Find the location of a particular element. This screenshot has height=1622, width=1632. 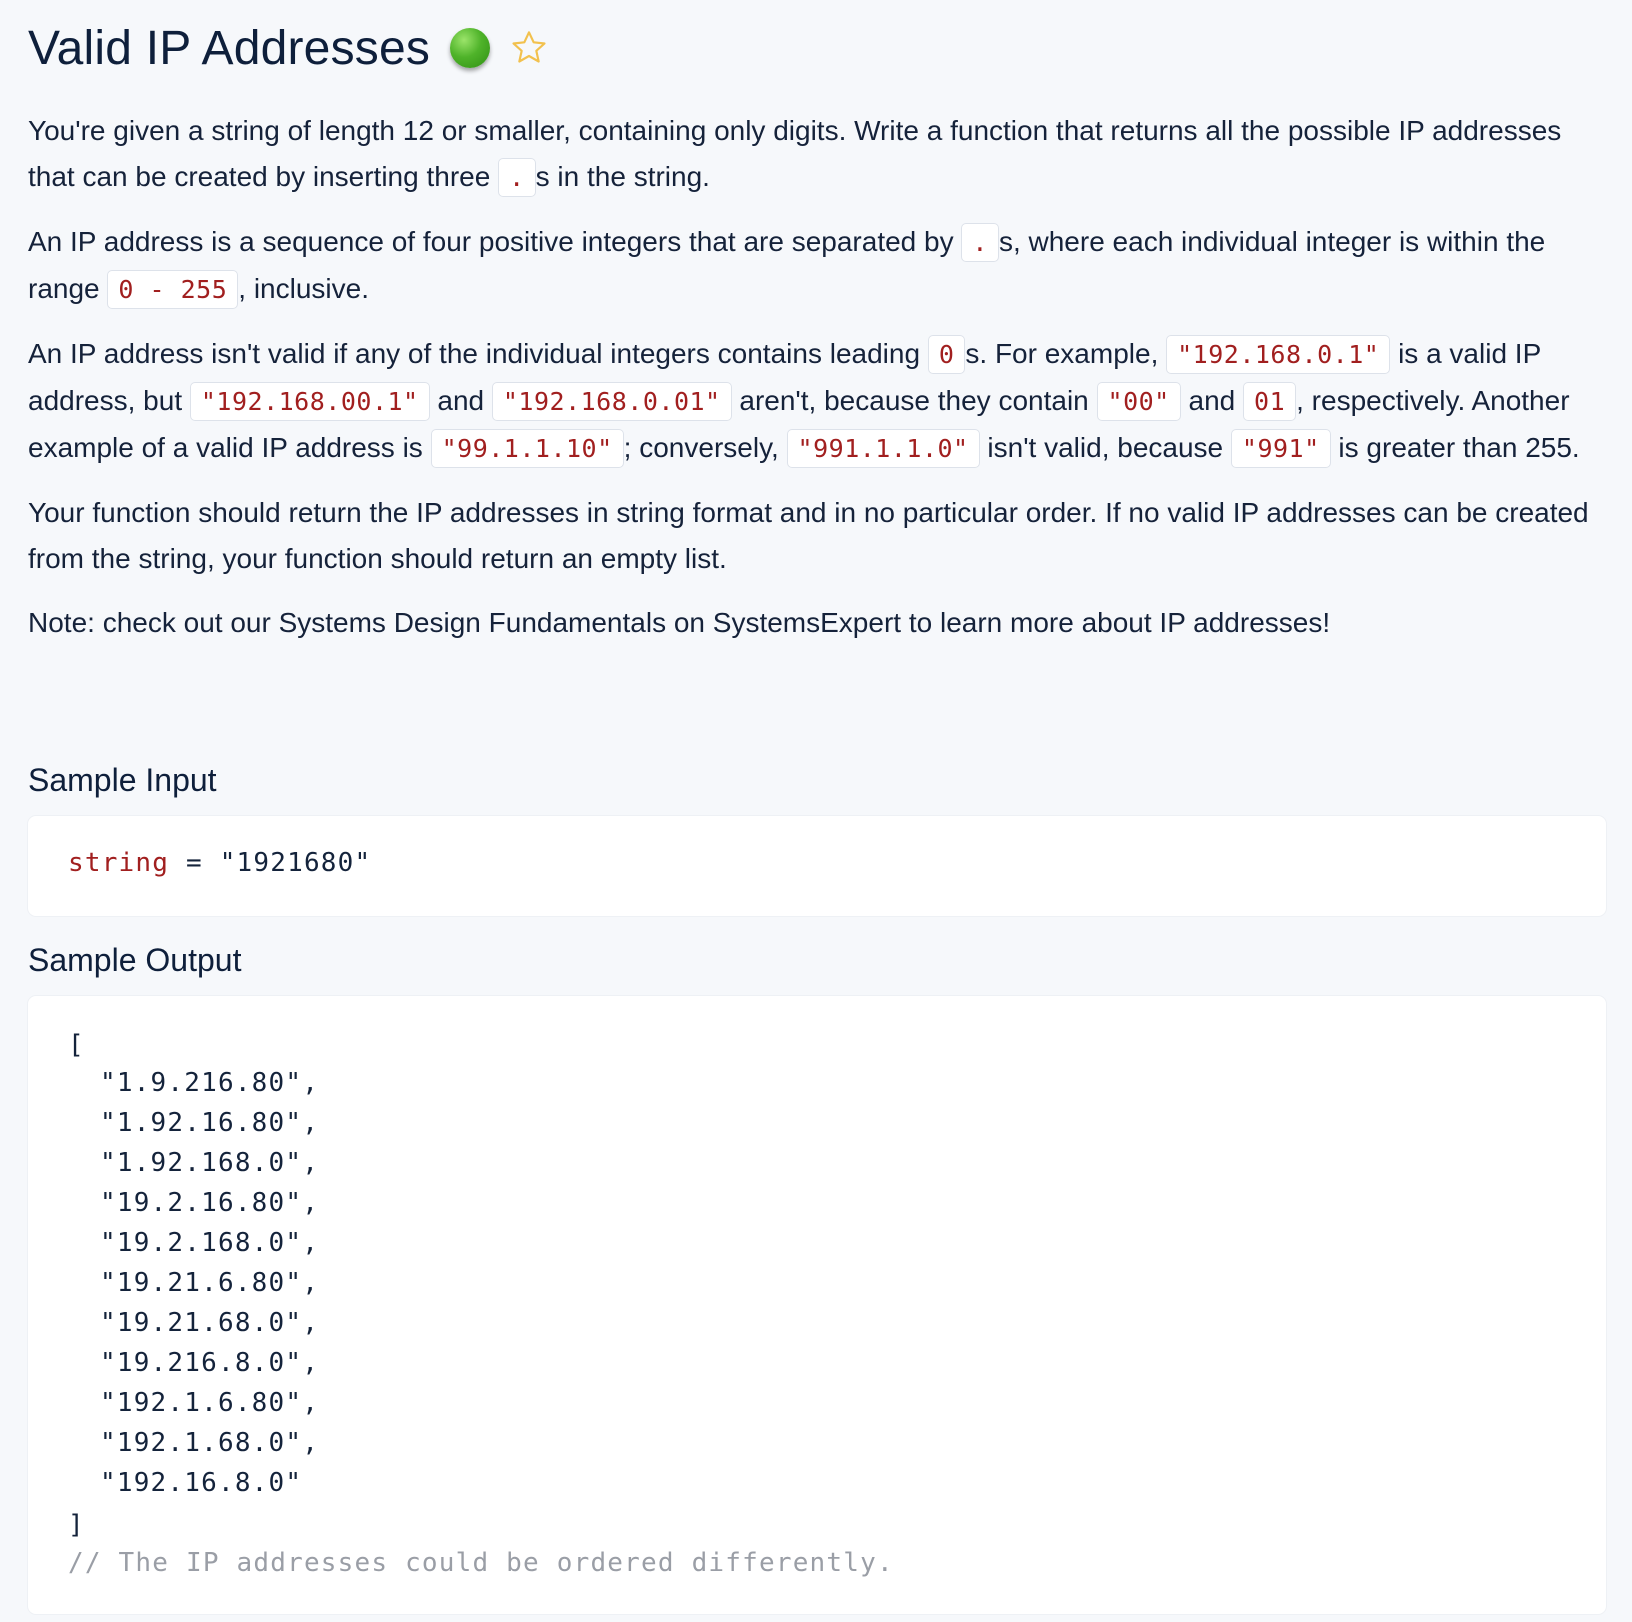

problem-title: Valid IP Addresses is located at coordinates (229, 48).